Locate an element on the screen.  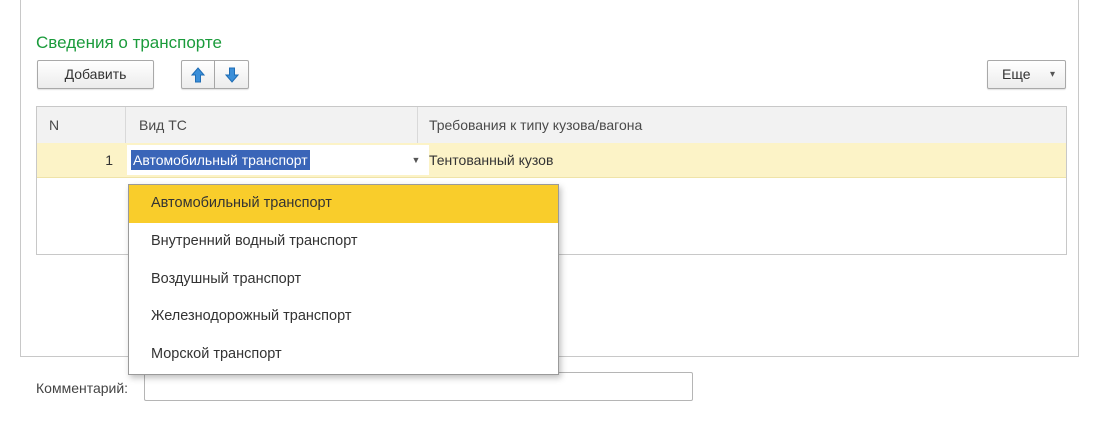
column-header-vehicle-type: Вид ТС is located at coordinates (163, 125).